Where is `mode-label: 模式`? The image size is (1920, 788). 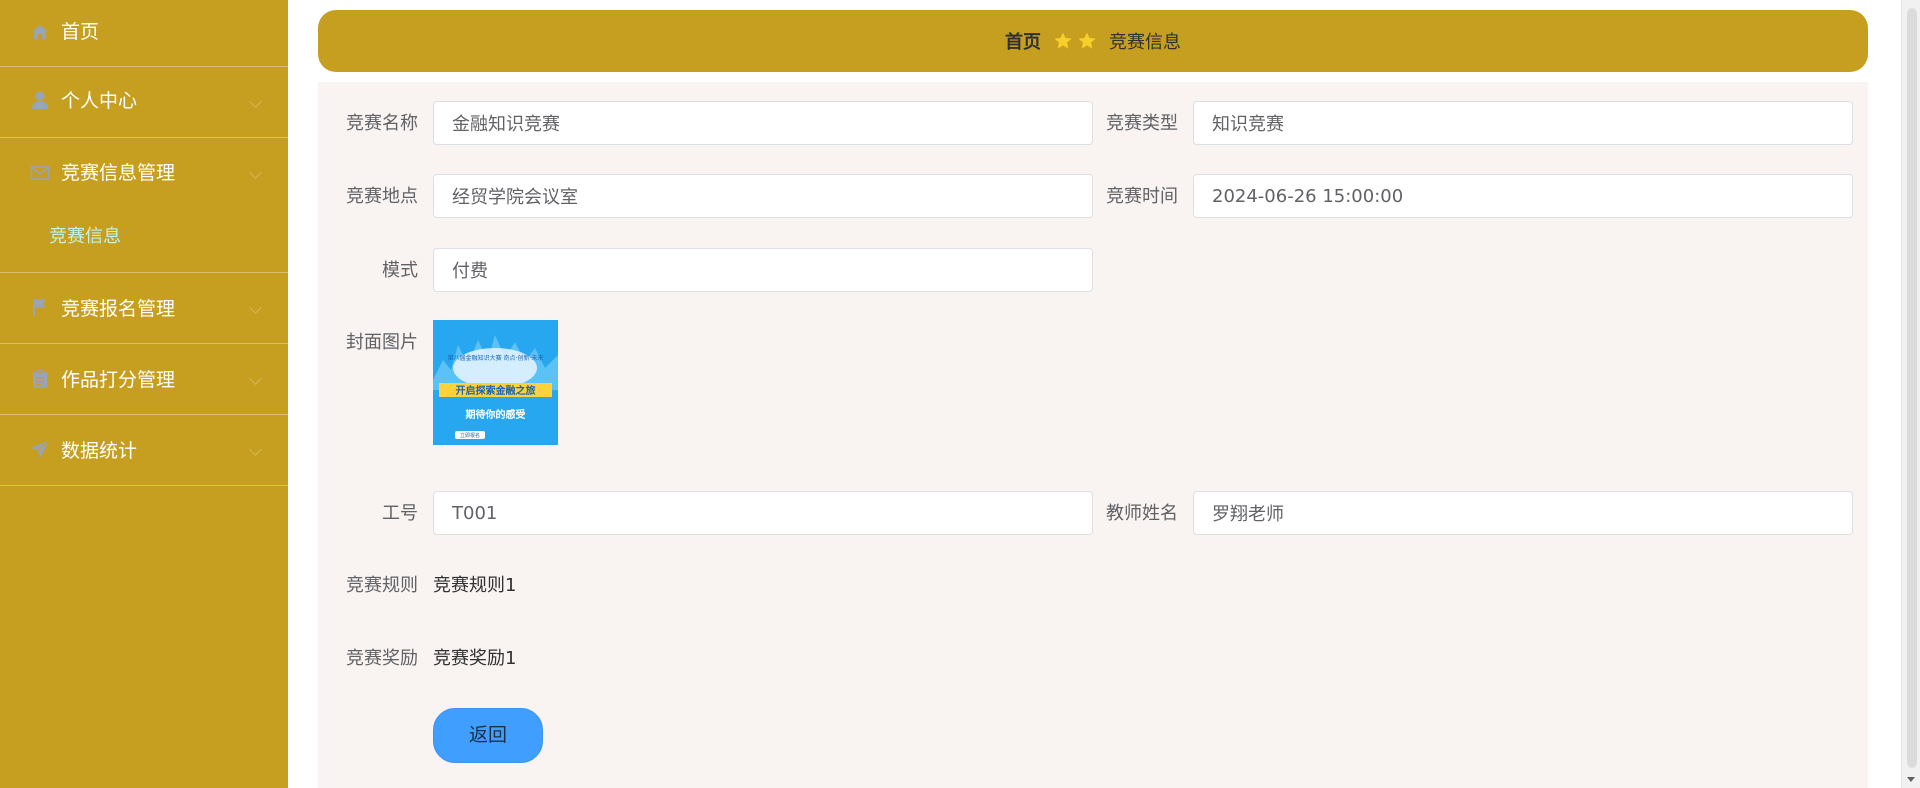
mode-label: 模式 is located at coordinates (400, 270).